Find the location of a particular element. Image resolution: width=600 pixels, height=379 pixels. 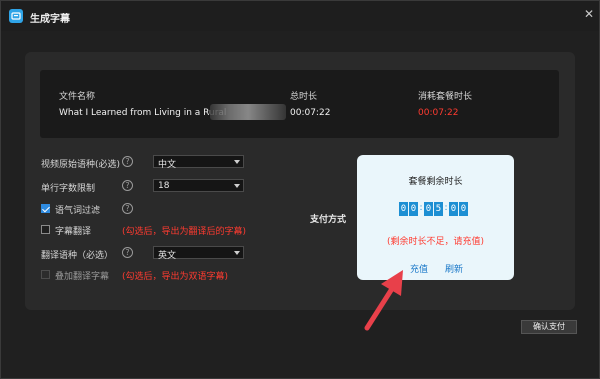

overlay-label: 叠加翻译字幕 is located at coordinates (82, 277).